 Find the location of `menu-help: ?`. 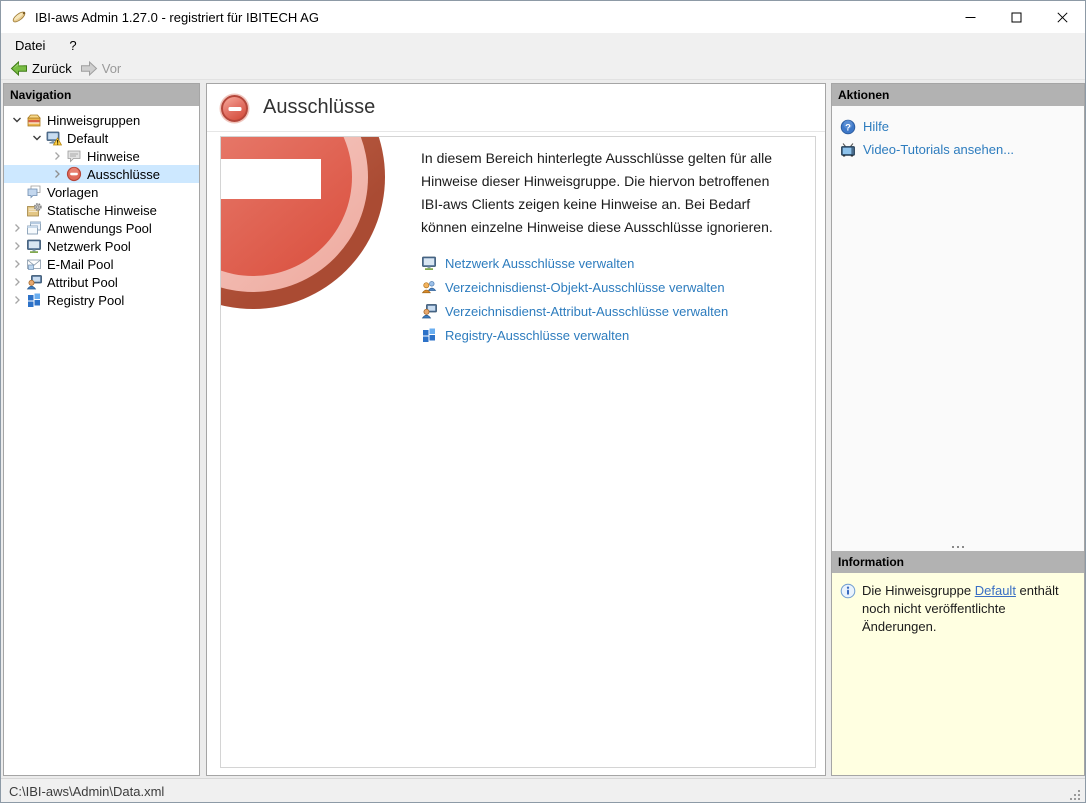

menu-help: ? is located at coordinates (72, 45).